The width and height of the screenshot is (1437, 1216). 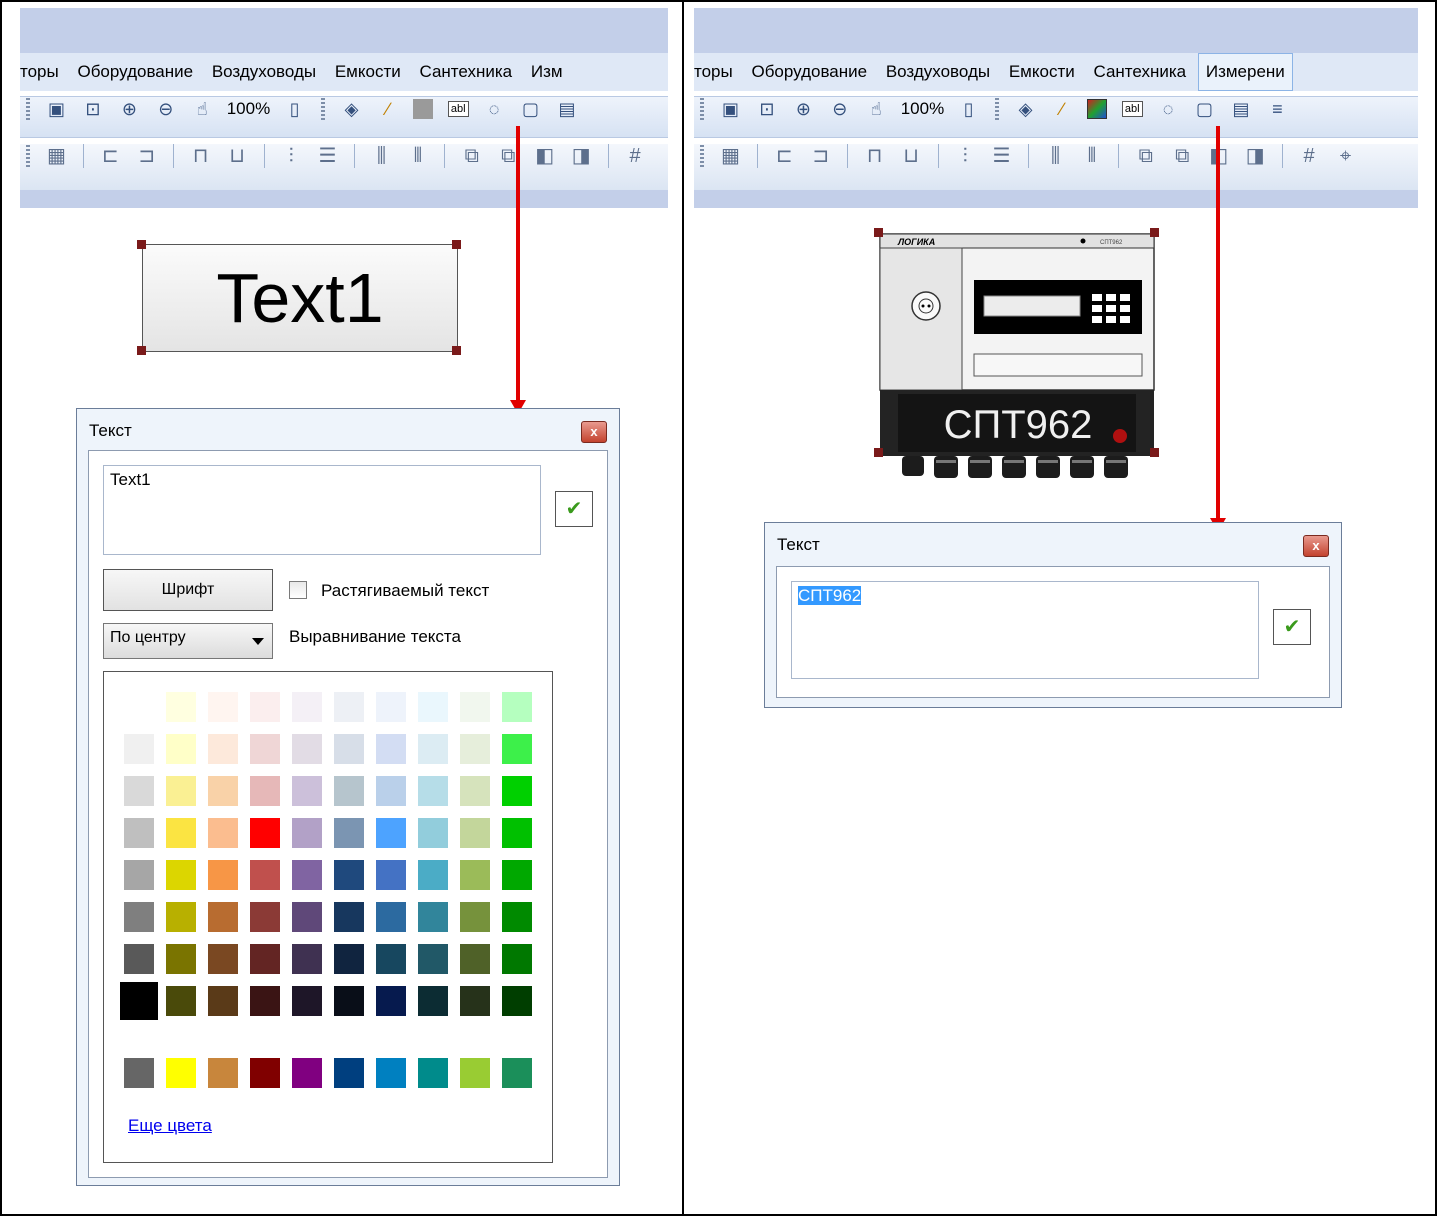 What do you see at coordinates (135, 72) in the screenshot?
I see `menu-item-equipment: Оборудование` at bounding box center [135, 72].